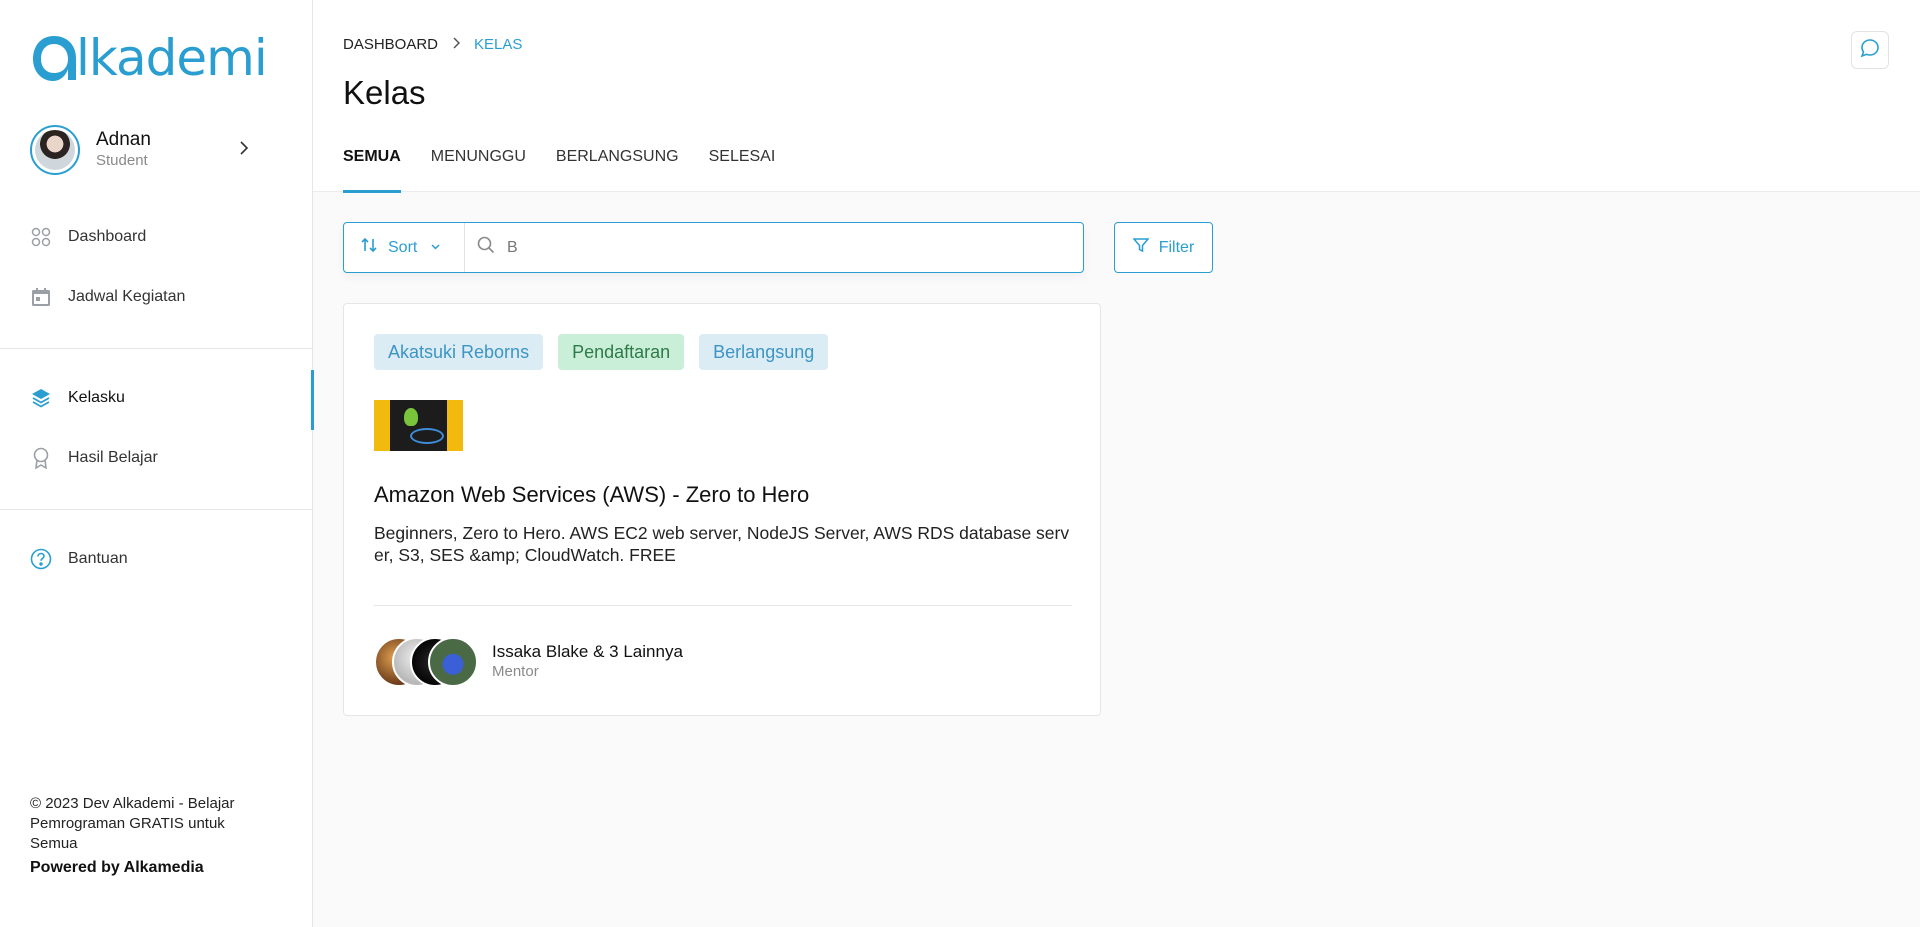  What do you see at coordinates (617, 167) in the screenshot?
I see `tab-berlangsung: BERLANGSUNG` at bounding box center [617, 167].